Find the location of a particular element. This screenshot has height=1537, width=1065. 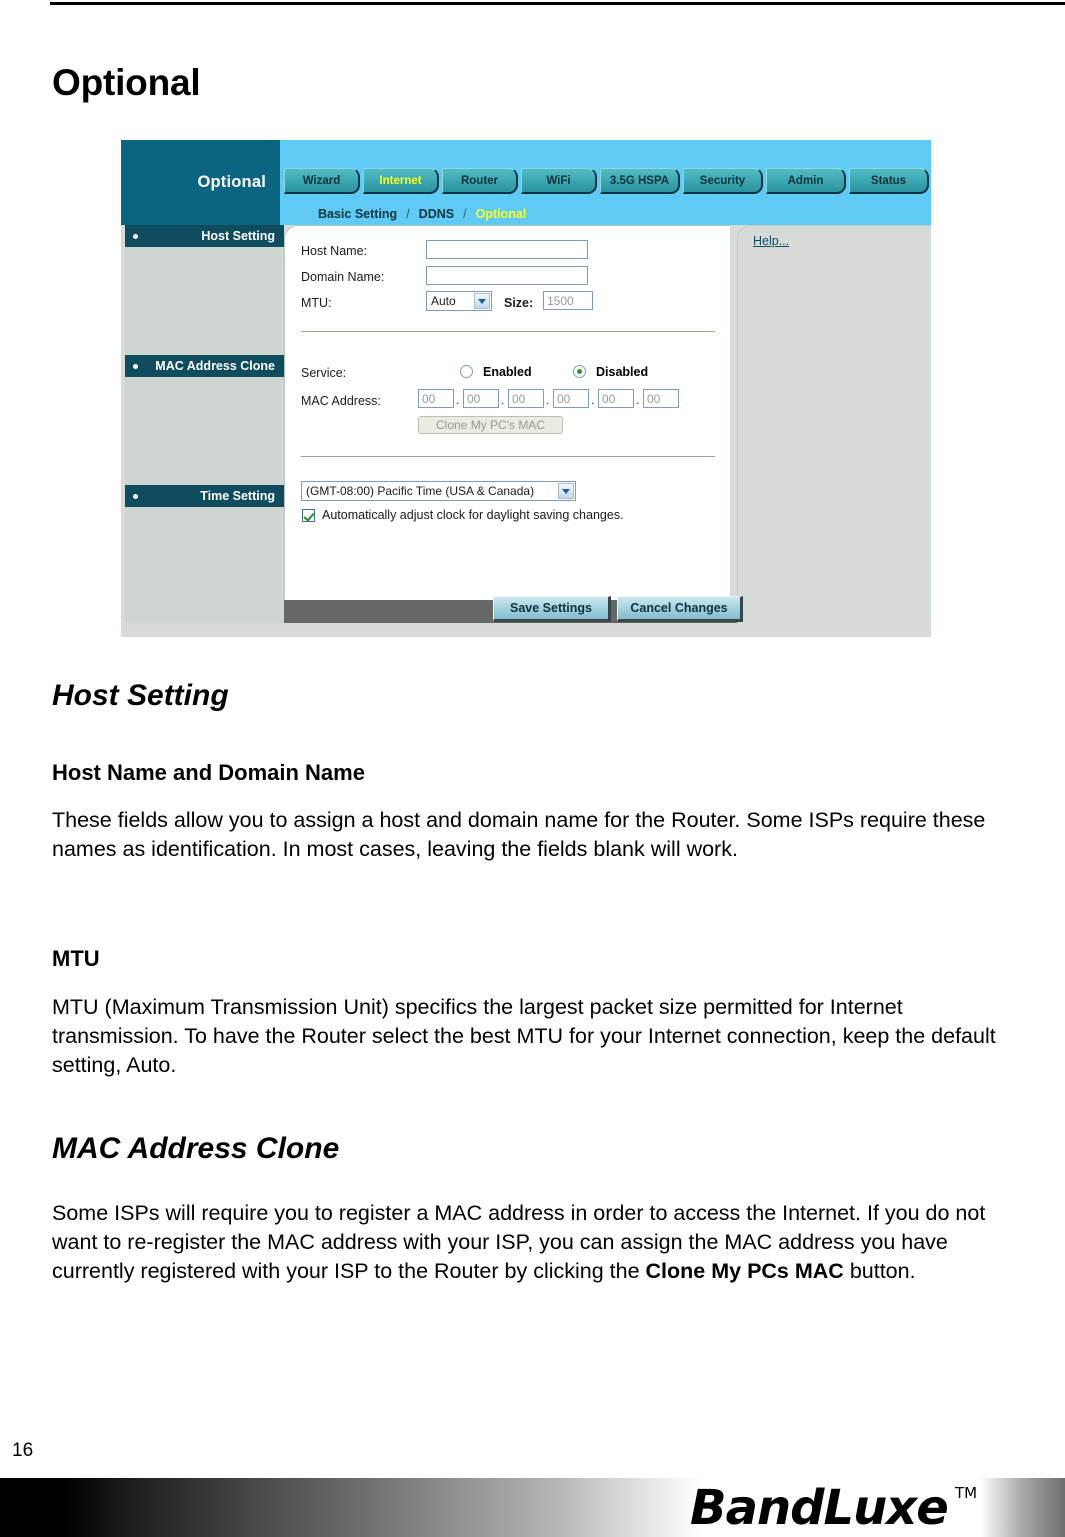

breadcrumb-item-basic-setting: Basic Setting is located at coordinates (357, 214).